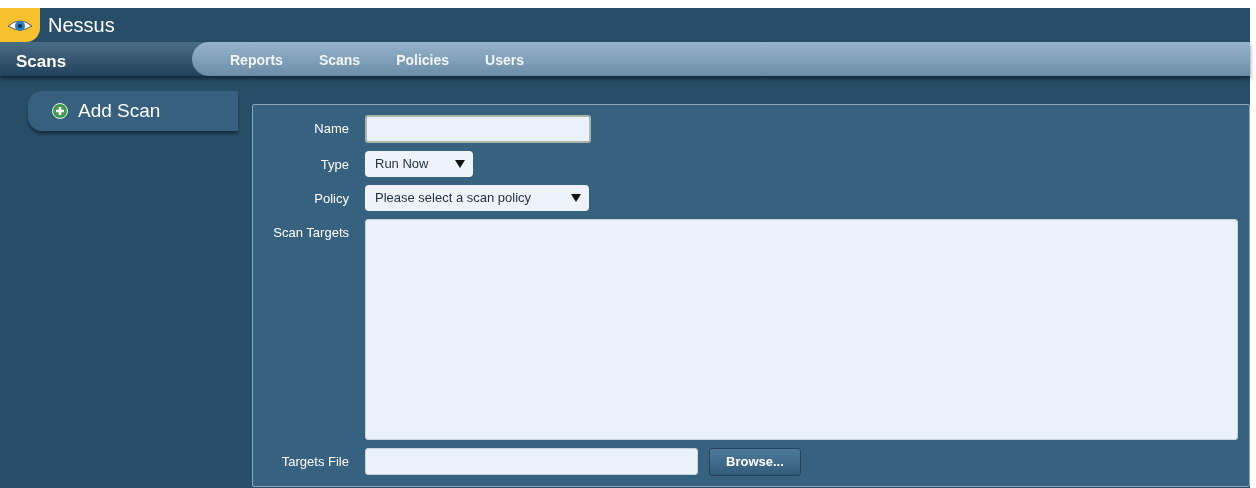 This screenshot has height=488, width=1256. What do you see at coordinates (315, 462) in the screenshot?
I see `field-label: Targets File` at bounding box center [315, 462].